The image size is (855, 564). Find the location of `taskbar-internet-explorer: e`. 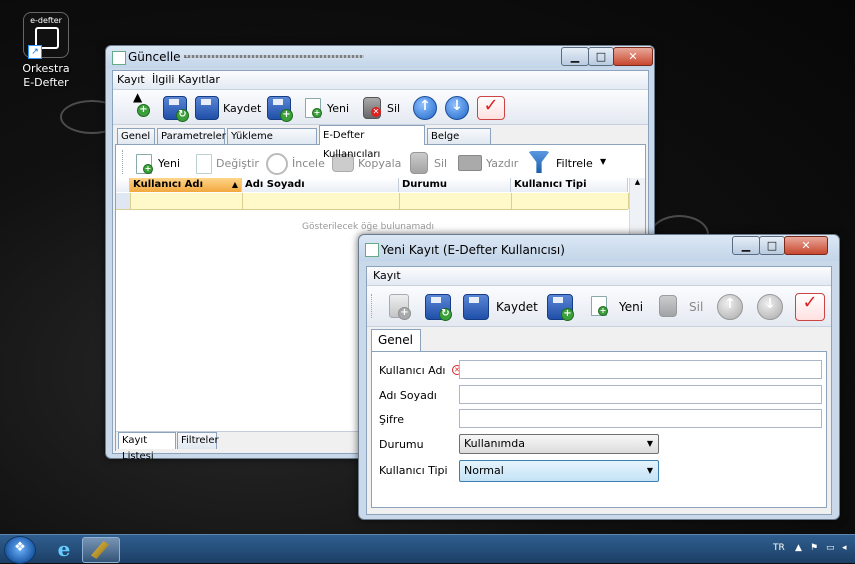

taskbar-internet-explorer: e is located at coordinates (64, 549).